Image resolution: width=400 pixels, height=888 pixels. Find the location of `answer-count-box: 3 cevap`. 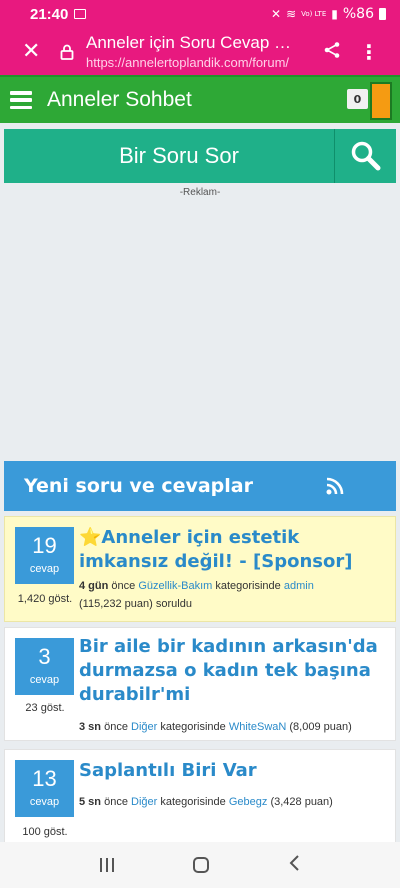

answer-count-box: 3 cevap is located at coordinates (44, 666).